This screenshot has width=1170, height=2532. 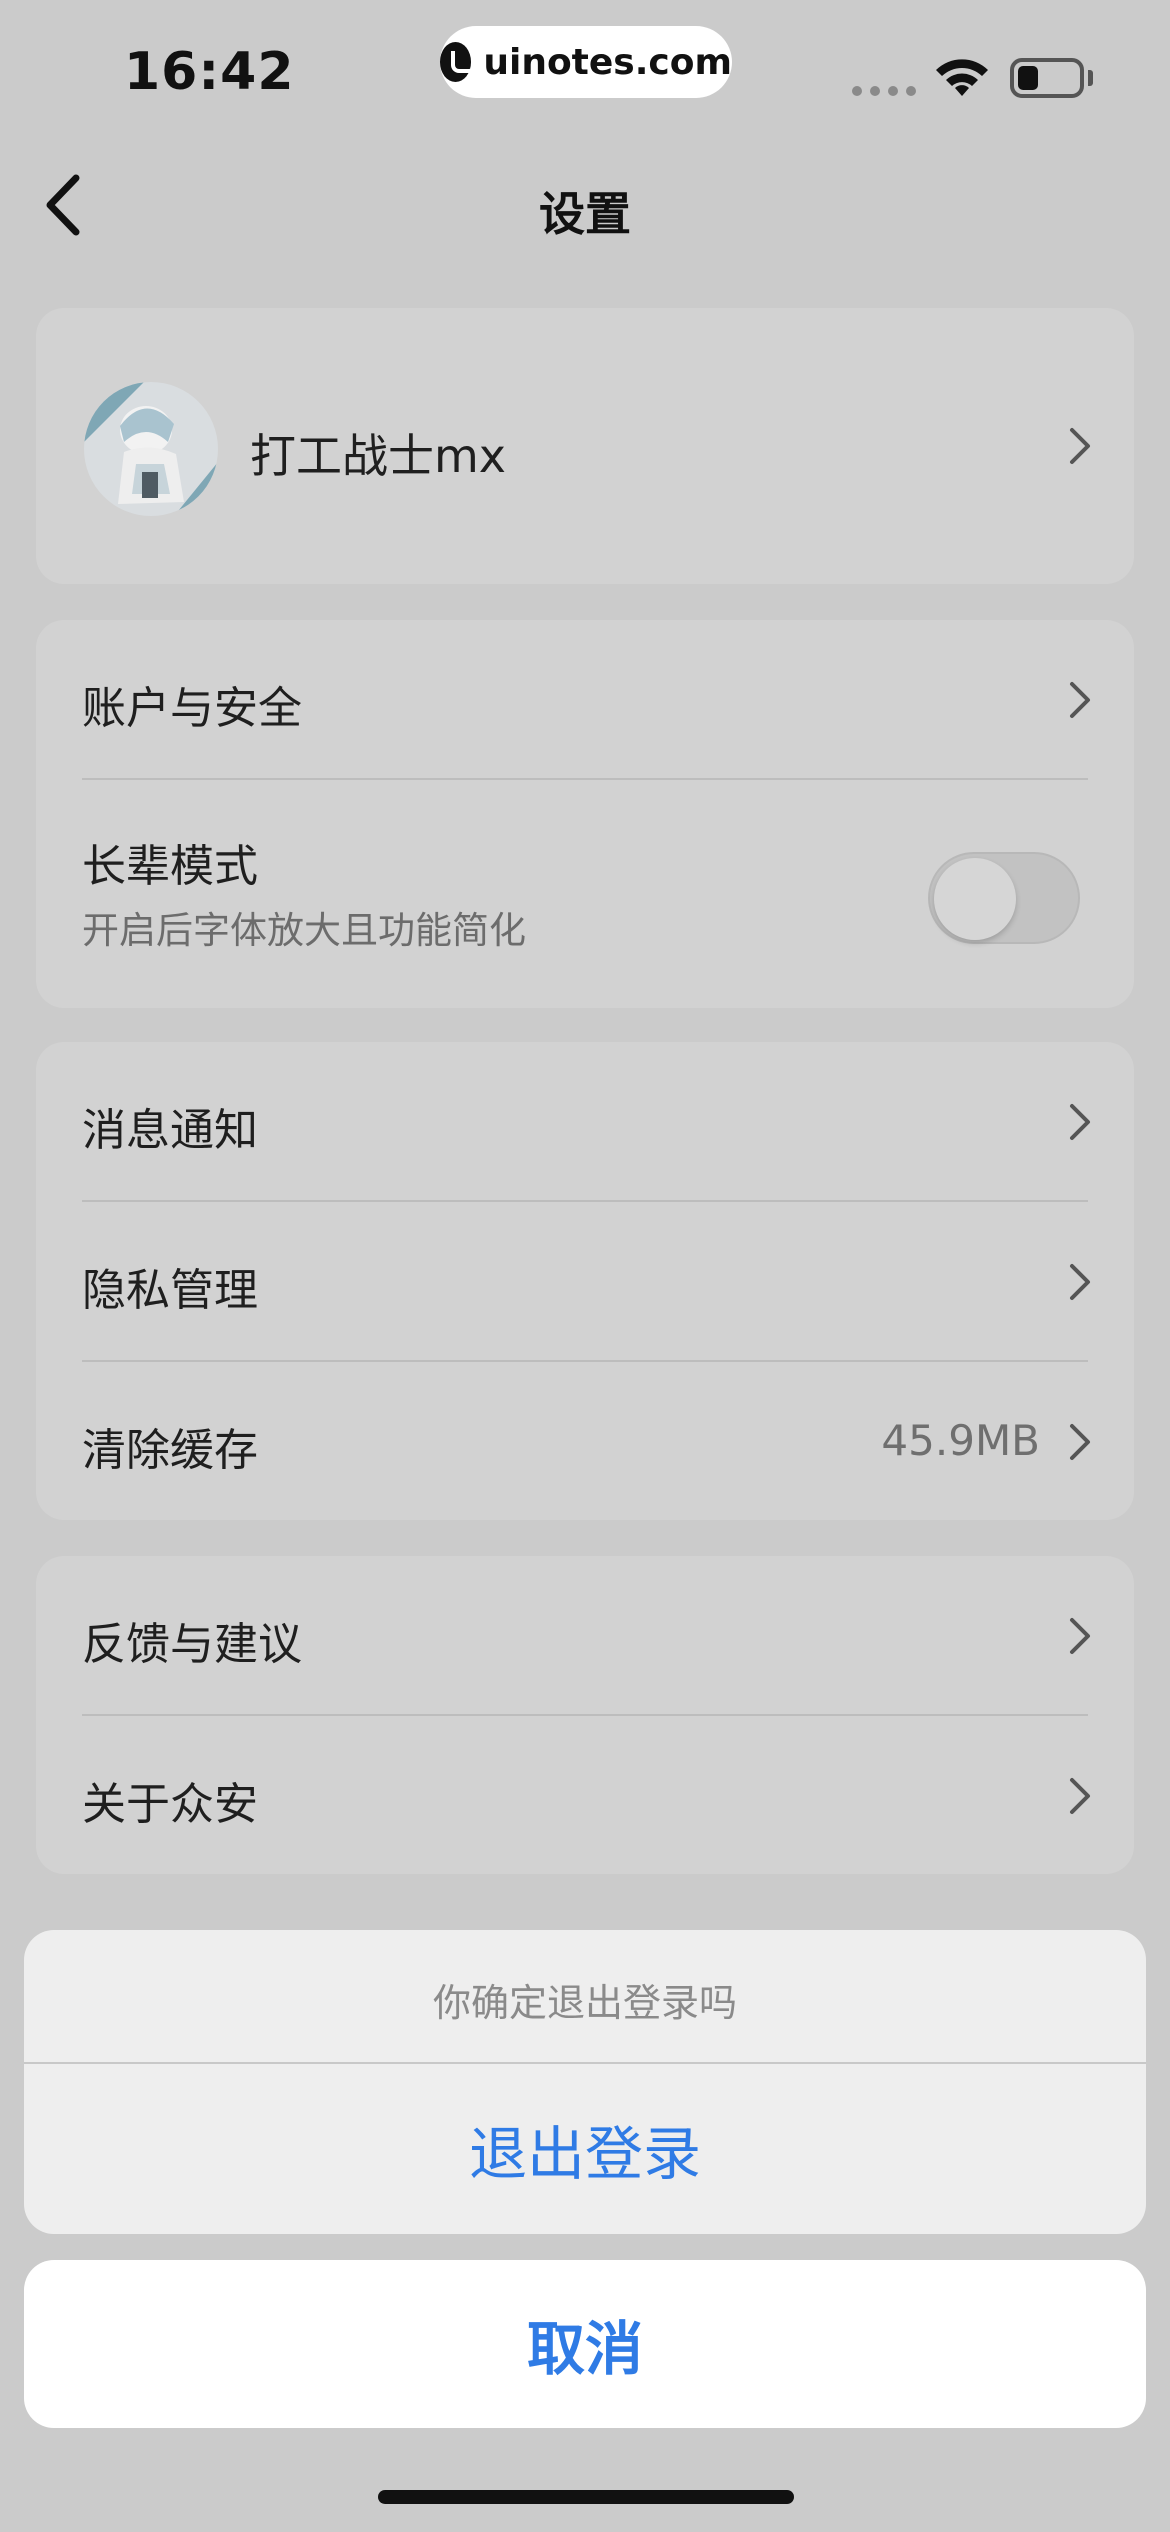 I want to click on home-indicator, so click(x=586, y=2497).